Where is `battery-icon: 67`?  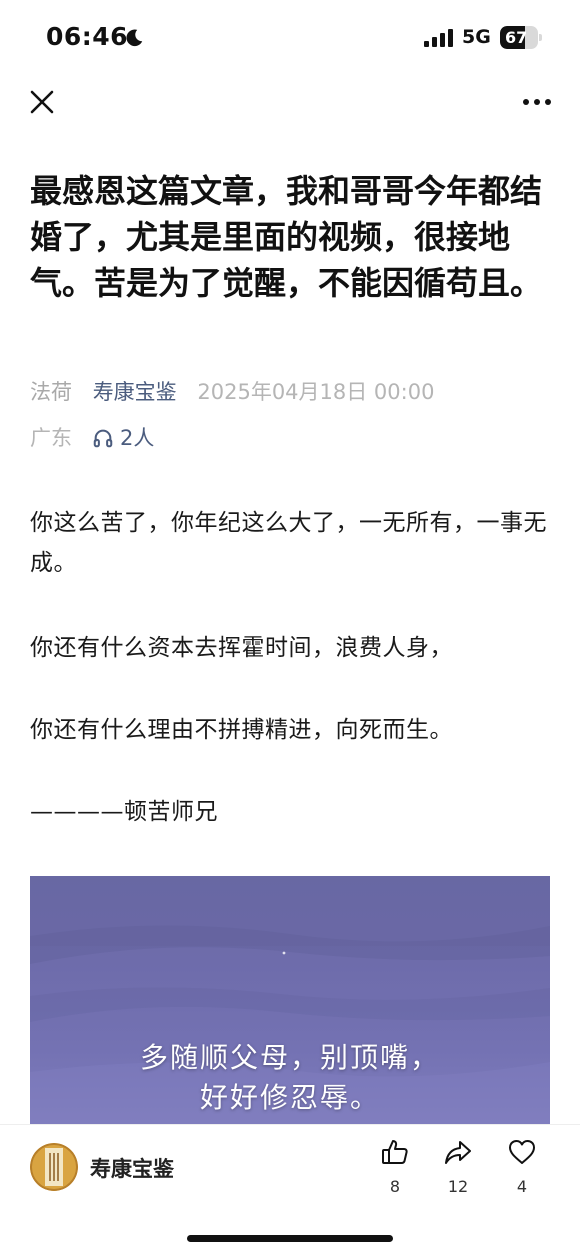
battery-icon: 67 is located at coordinates (521, 37).